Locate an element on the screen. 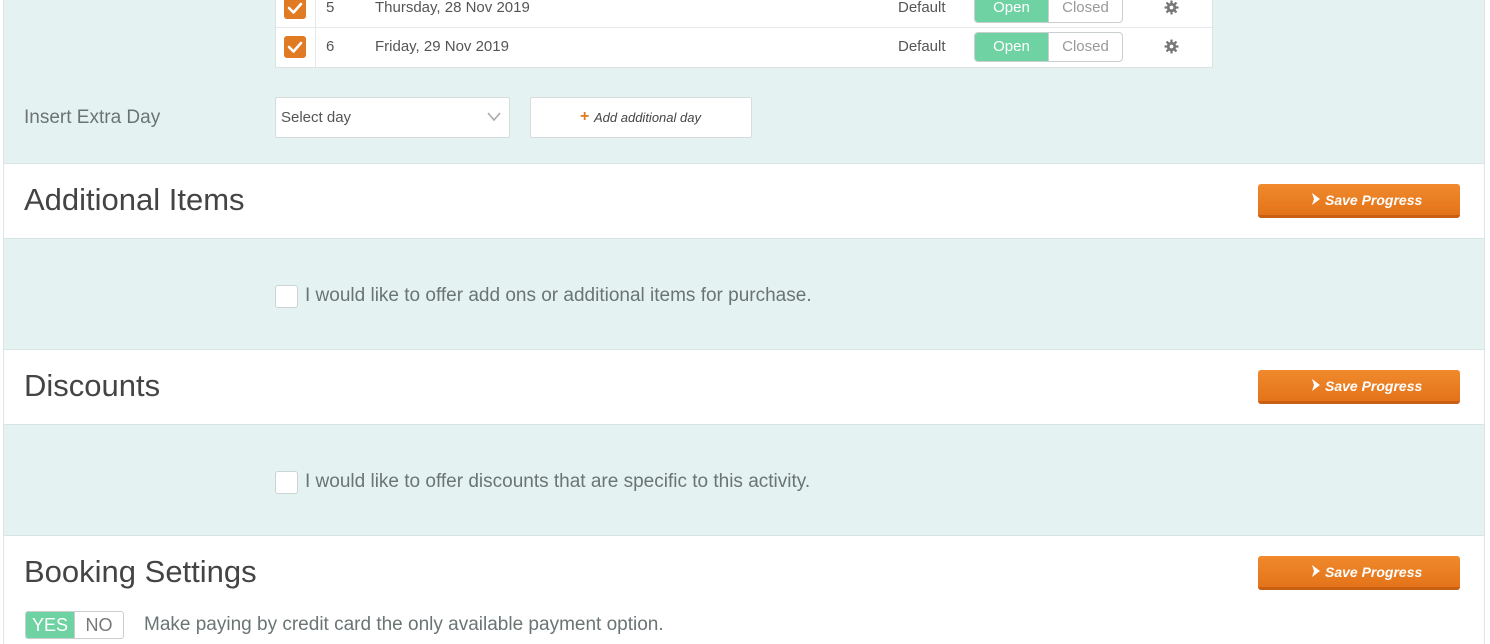  offer-discounts-checkbox is located at coordinates (286, 482).